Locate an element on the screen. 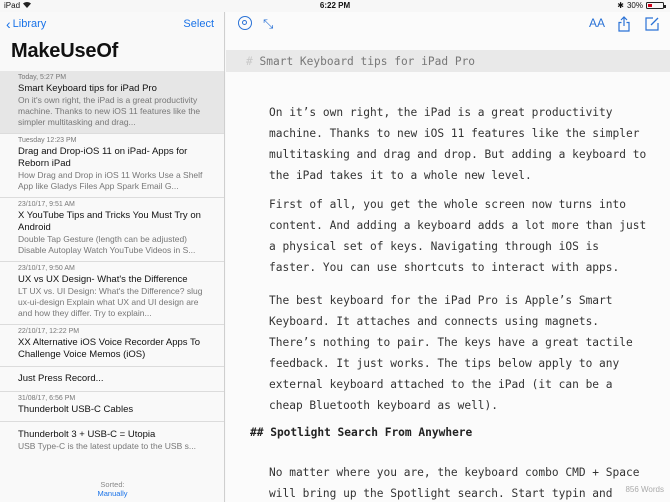  expand-icon: ⤡ is located at coordinates (268, 24).